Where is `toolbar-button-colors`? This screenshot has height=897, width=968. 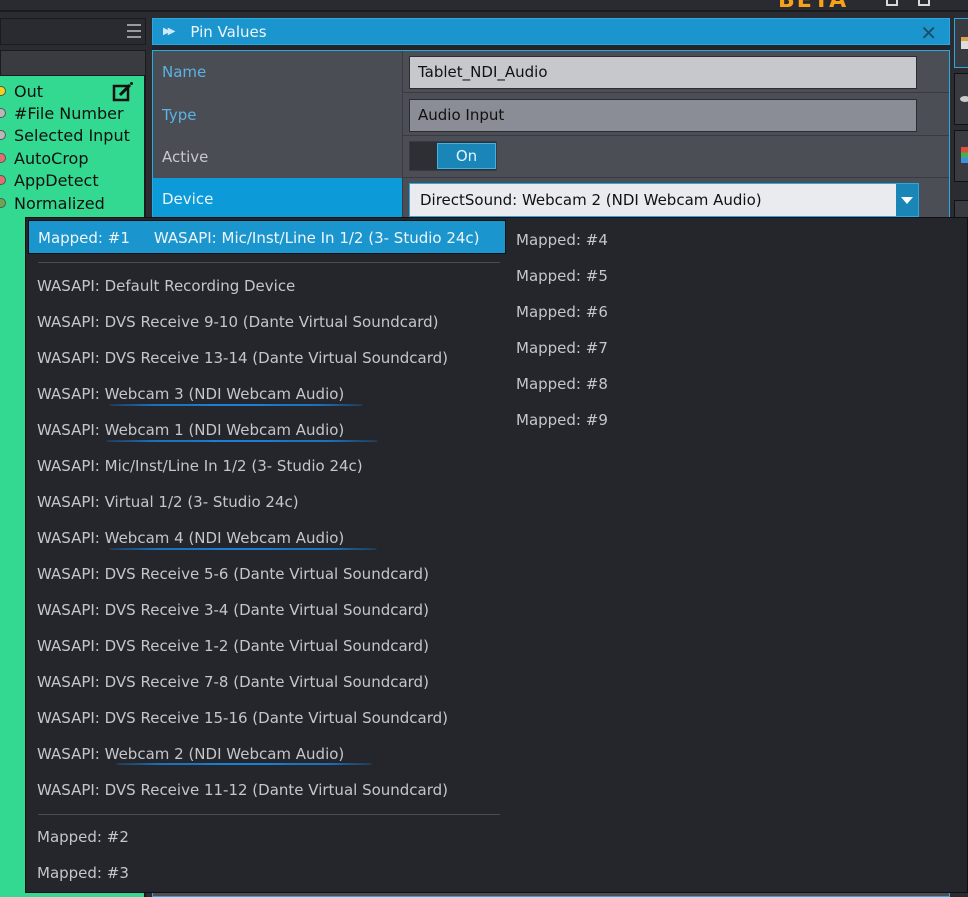
toolbar-button-colors is located at coordinates (961, 156).